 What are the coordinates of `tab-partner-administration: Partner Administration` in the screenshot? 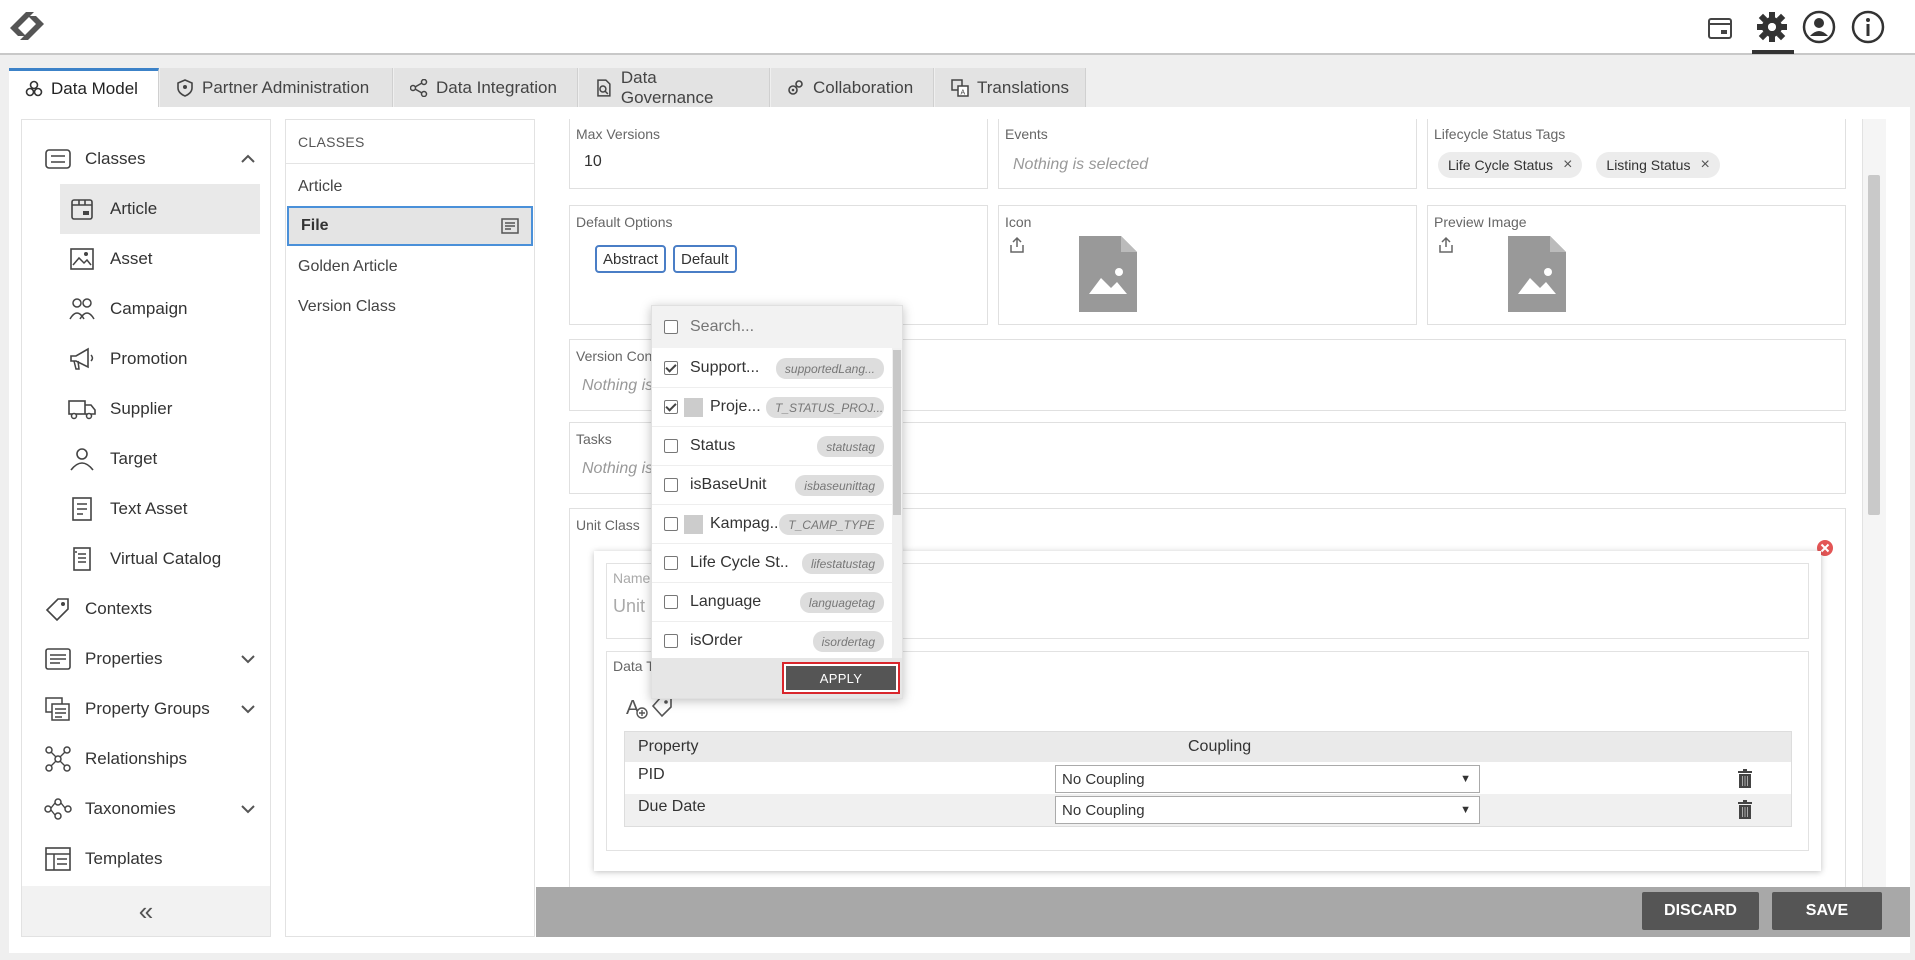 It's located at (276, 87).